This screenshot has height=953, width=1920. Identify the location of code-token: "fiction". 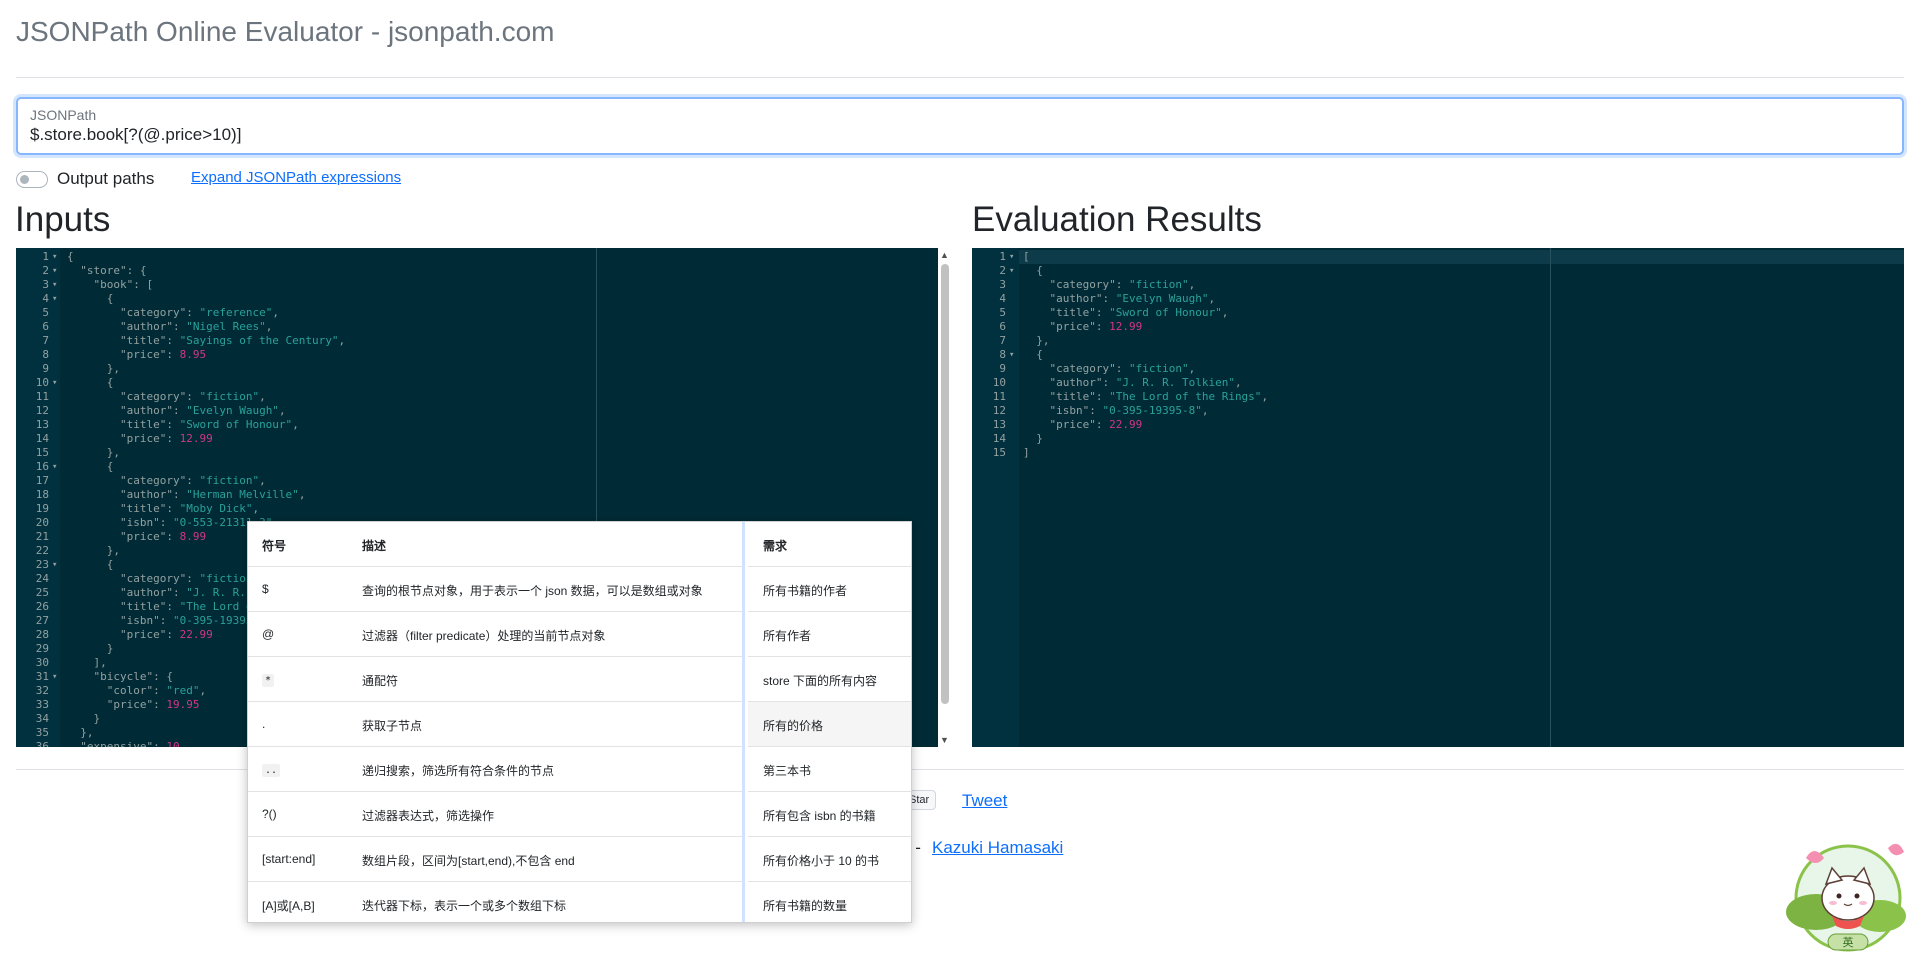
(1158, 284).